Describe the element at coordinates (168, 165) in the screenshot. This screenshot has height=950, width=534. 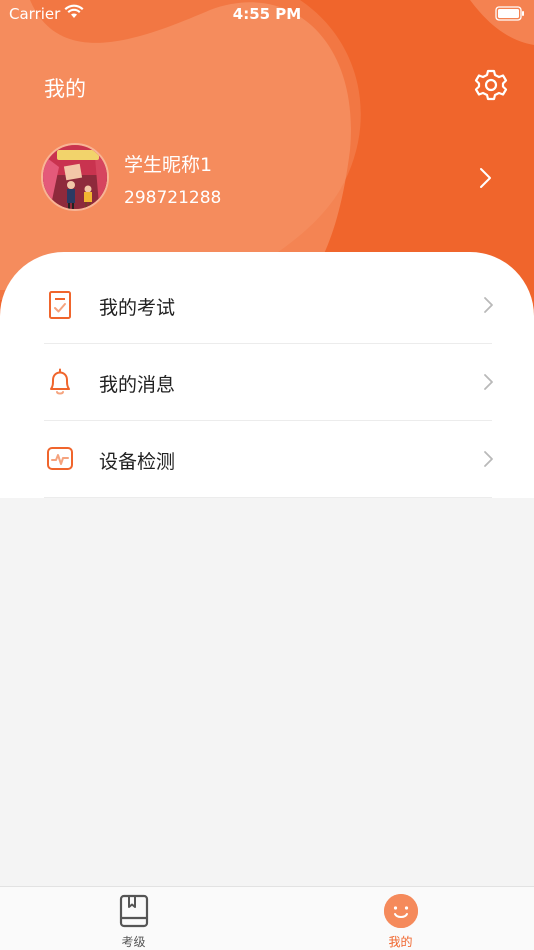
I see `user-nickname: 学生昵称1` at that location.